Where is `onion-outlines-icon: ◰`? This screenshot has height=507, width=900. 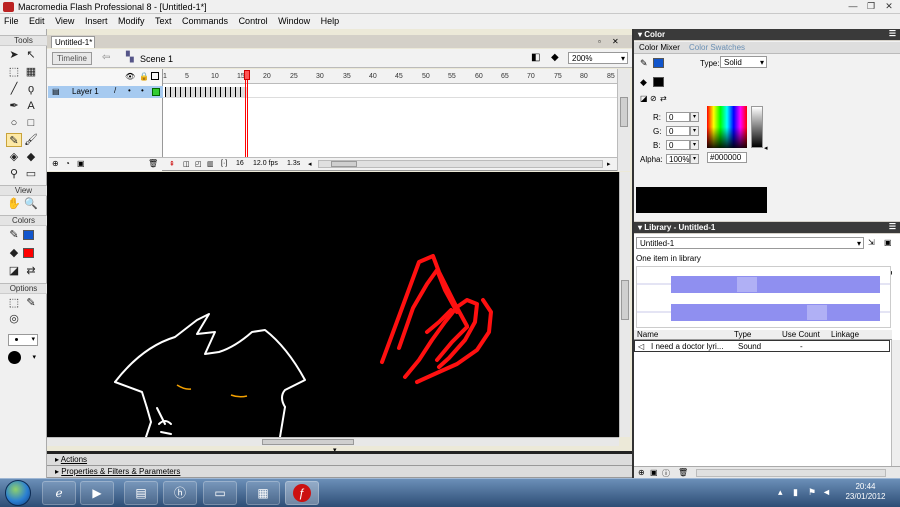 onion-outlines-icon: ◰ is located at coordinates (198, 164).